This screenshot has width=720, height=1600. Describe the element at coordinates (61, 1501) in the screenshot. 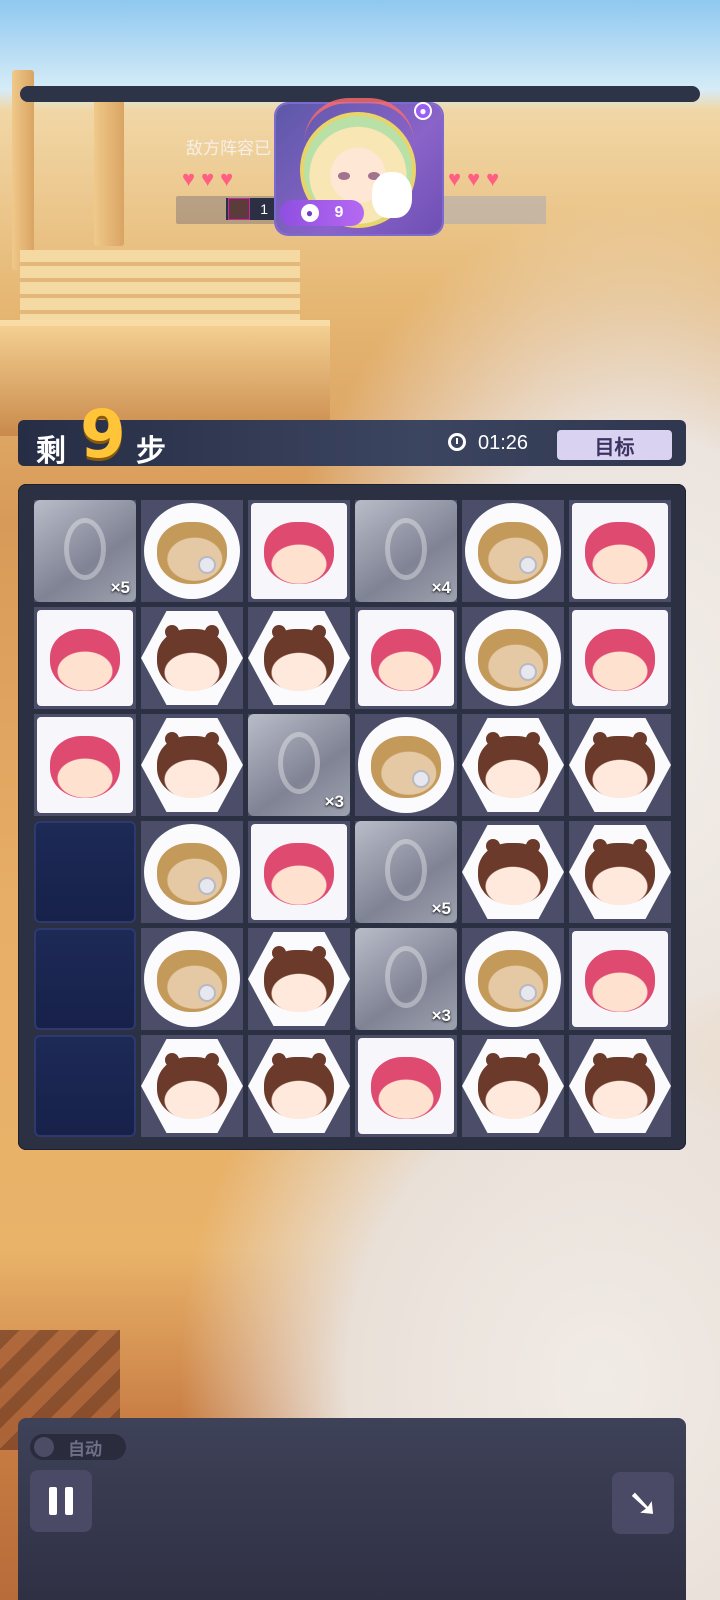

I see `pause-button` at that location.